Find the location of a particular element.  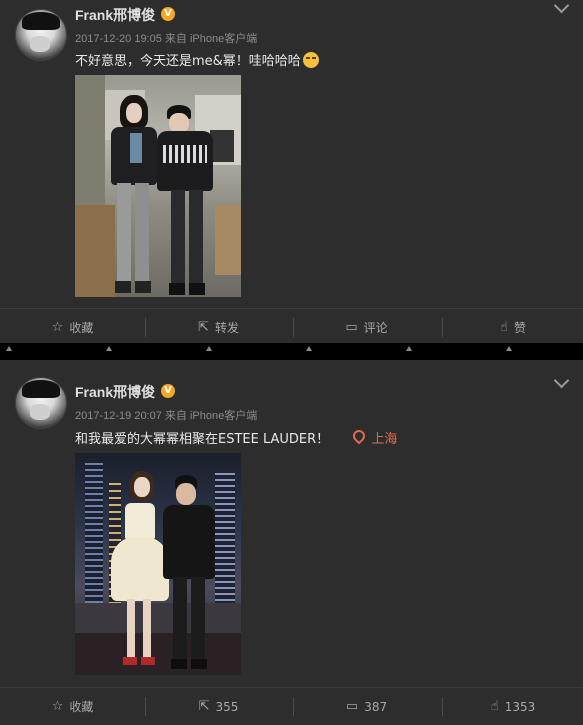

post-timestamp: 2017-12-20 19:05 is located at coordinates (118, 39).